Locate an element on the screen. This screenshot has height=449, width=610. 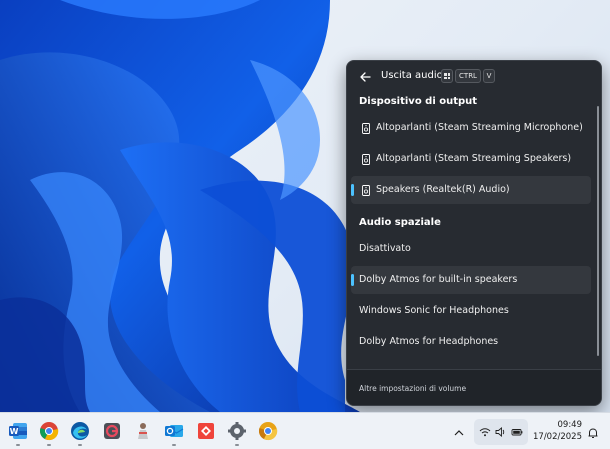
edge-icon is located at coordinates (80, 433).